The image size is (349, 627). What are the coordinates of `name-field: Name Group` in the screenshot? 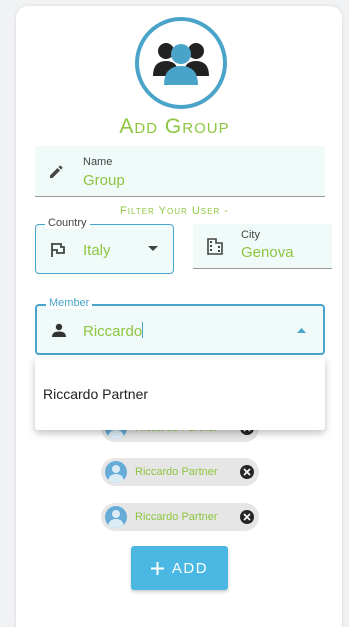 It's located at (180, 171).